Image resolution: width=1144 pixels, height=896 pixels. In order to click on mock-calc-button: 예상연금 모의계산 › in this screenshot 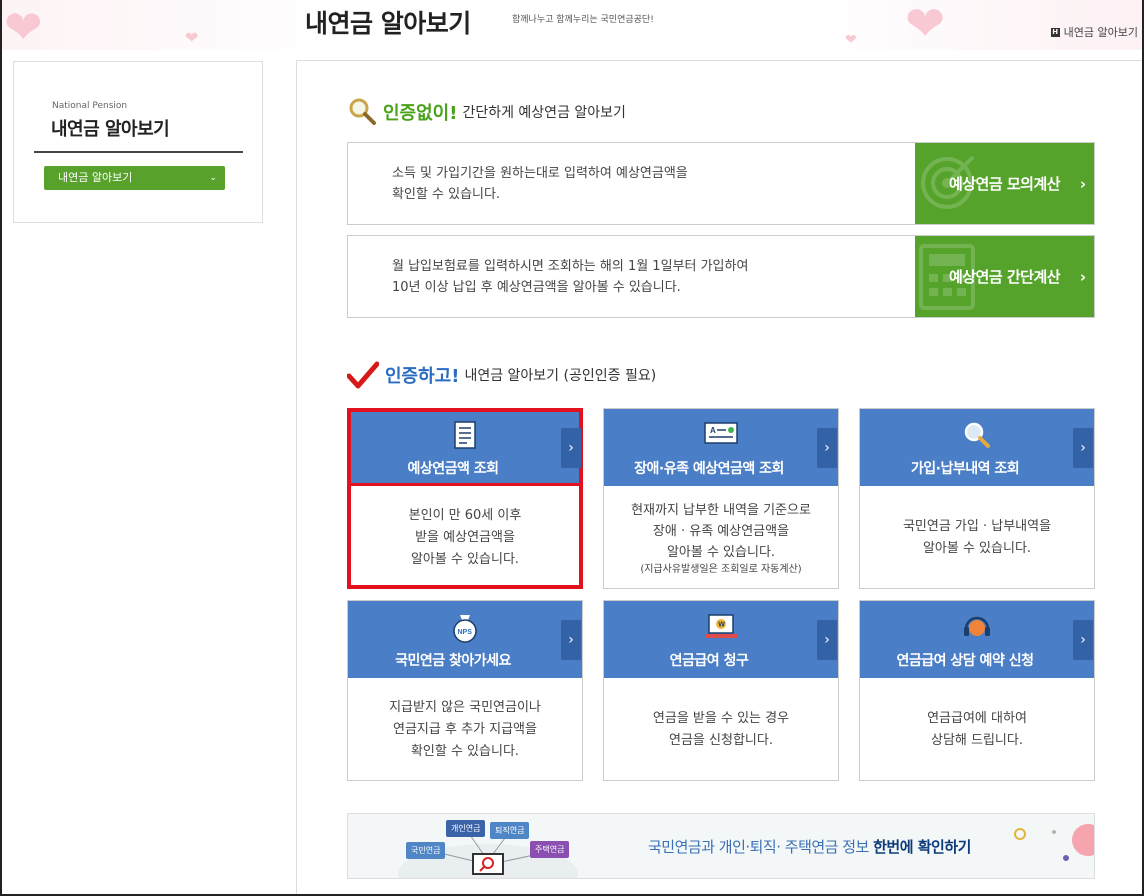, I will do `click(1004, 183)`.